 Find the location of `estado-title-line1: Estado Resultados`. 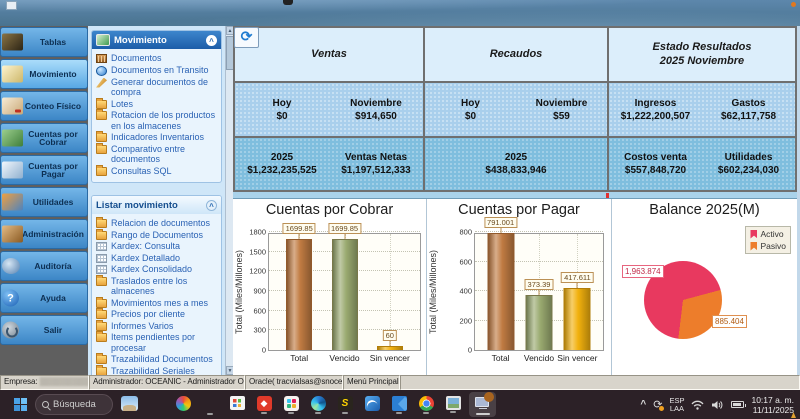

estado-title-line1: Estado Resultados is located at coordinates (702, 46).